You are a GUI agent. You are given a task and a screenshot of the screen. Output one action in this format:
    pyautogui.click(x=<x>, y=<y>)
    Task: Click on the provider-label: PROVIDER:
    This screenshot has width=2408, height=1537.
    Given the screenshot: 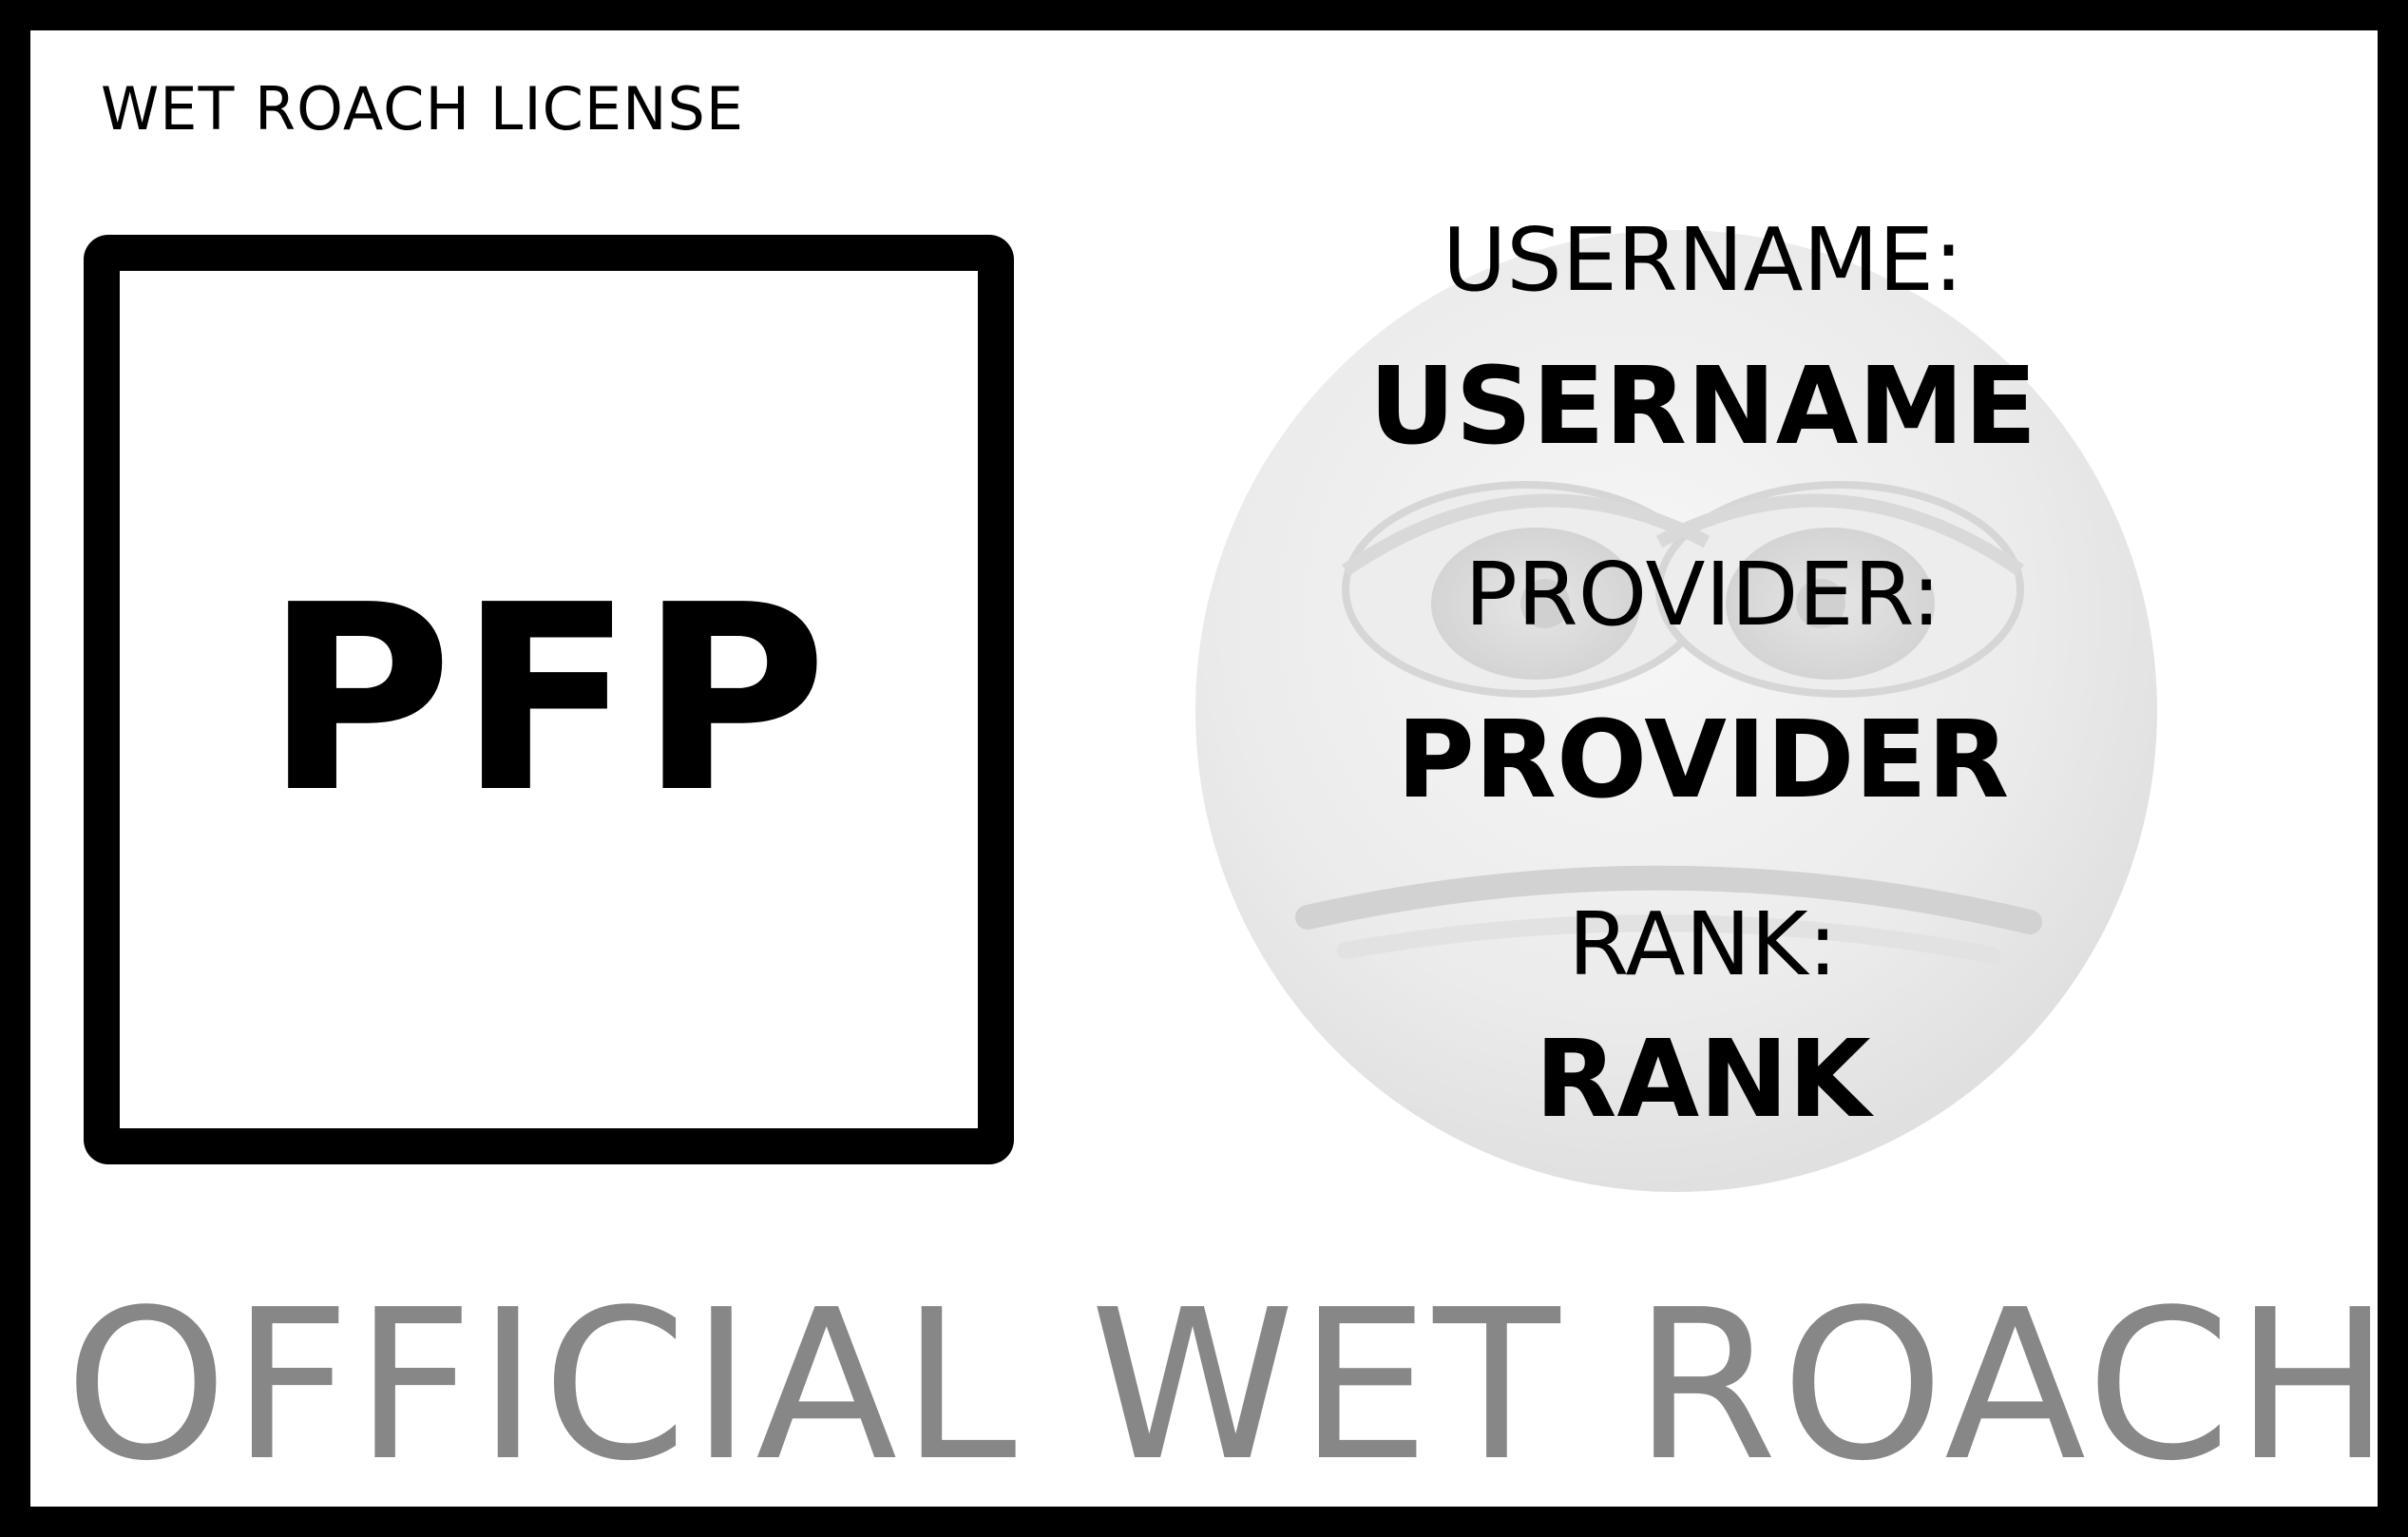 What is the action you would take?
    pyautogui.click(x=1703, y=595)
    